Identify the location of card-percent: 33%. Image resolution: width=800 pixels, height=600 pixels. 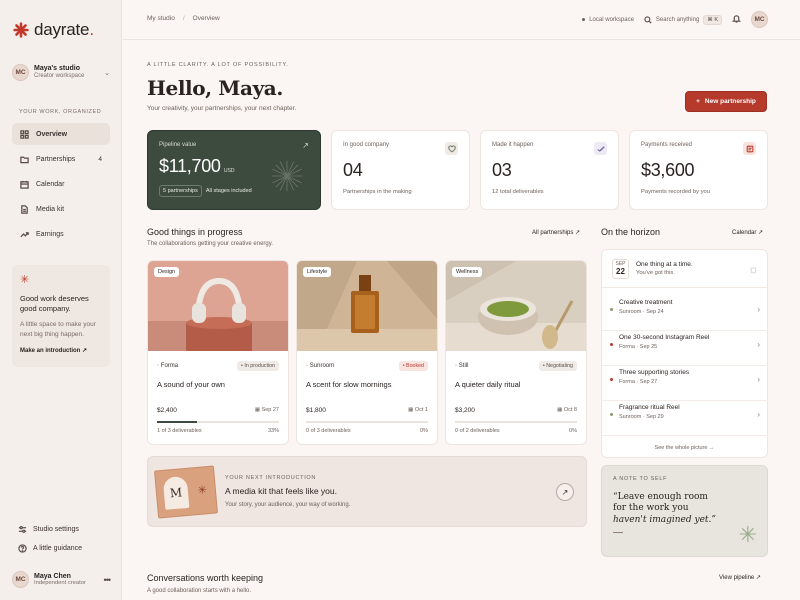
(273, 430).